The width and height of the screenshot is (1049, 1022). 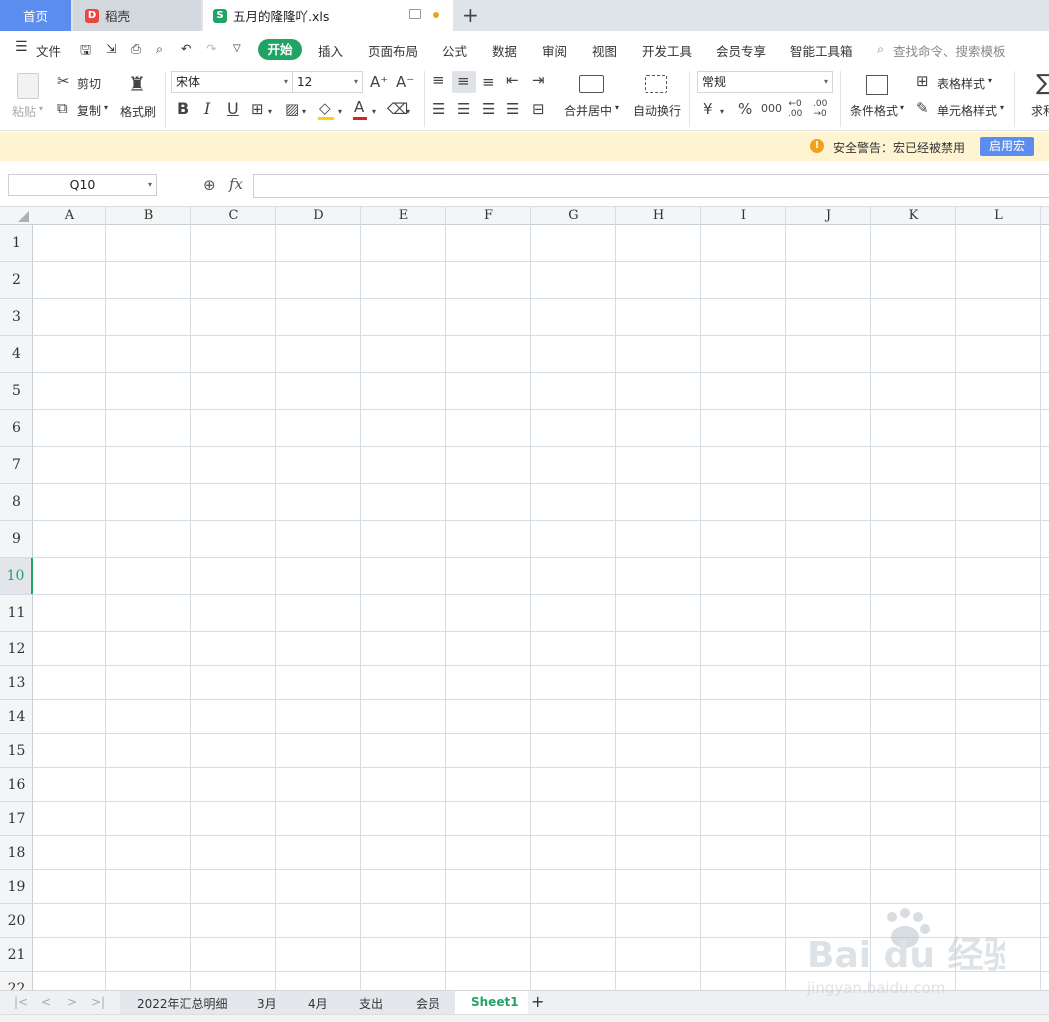 What do you see at coordinates (21, 47) in the screenshot?
I see `hamburger-icon: ☰` at bounding box center [21, 47].